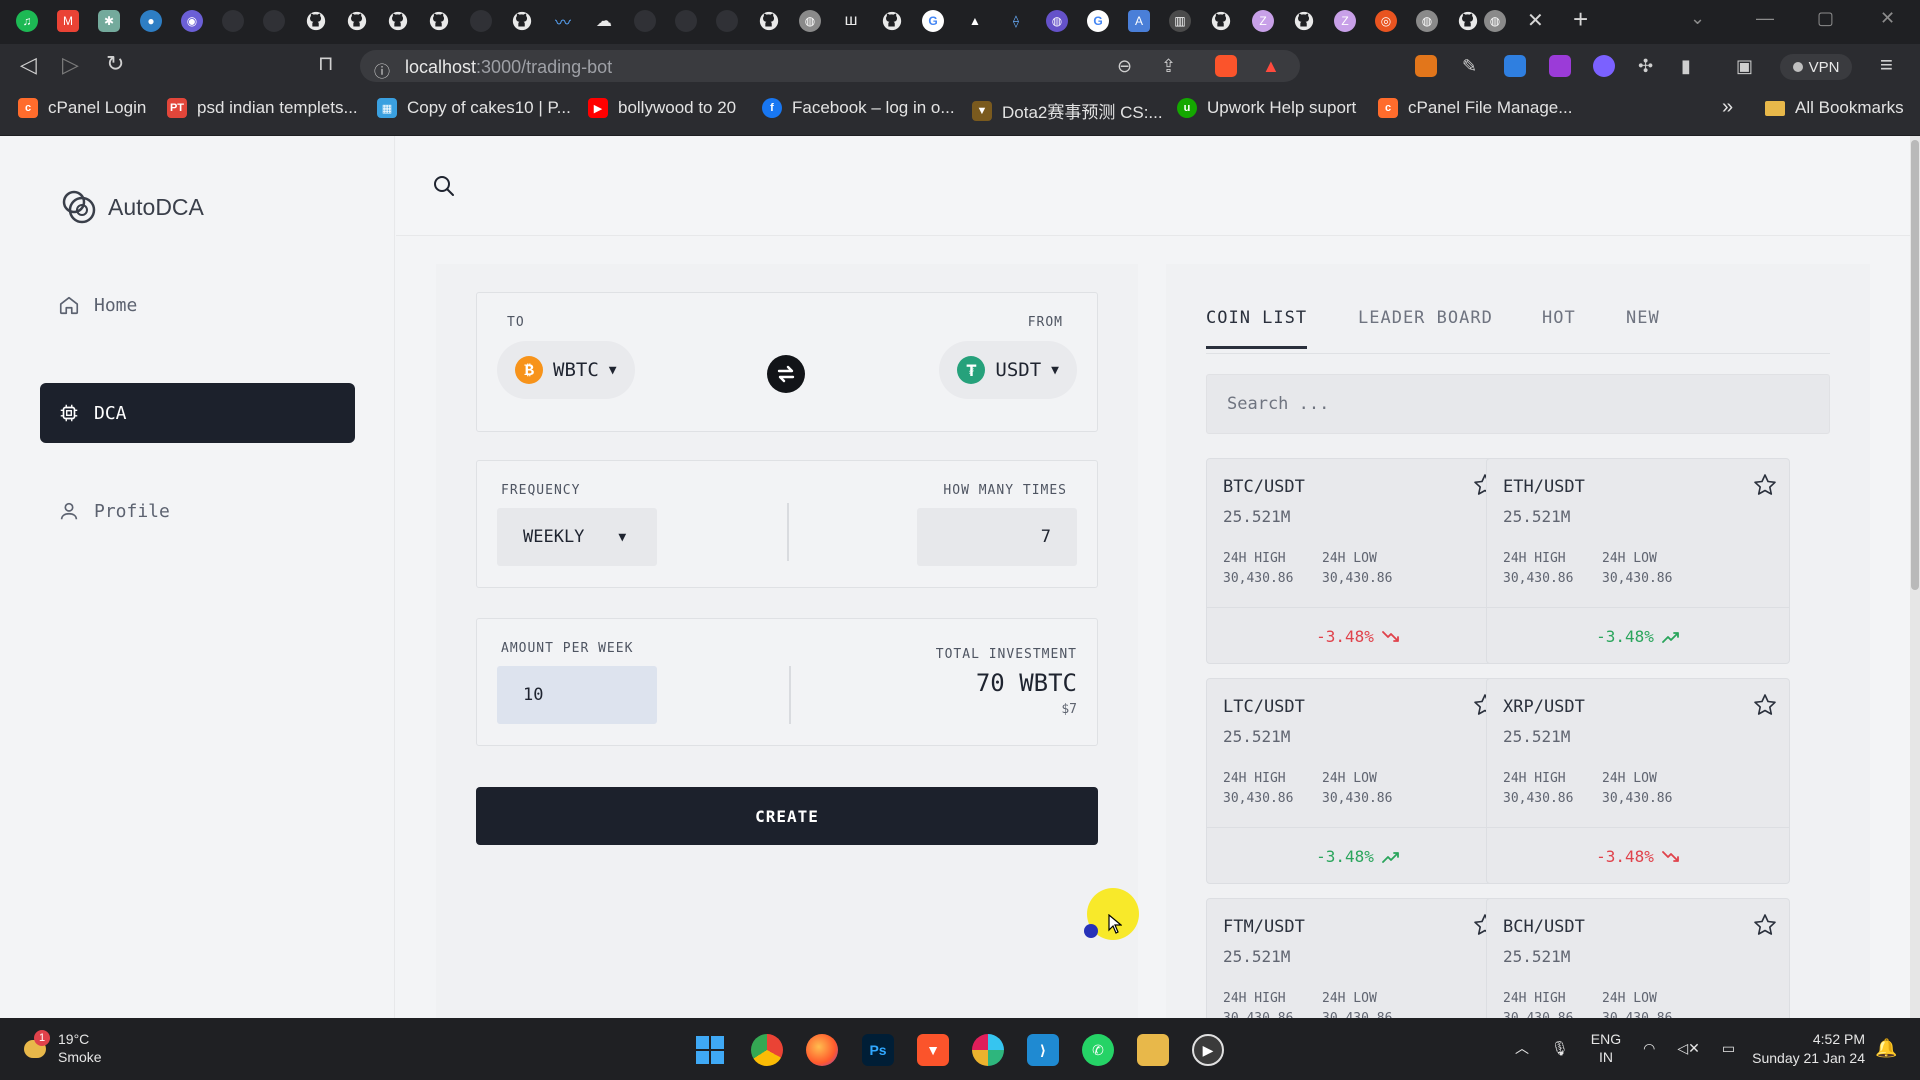  Describe the element at coordinates (767, 1050) in the screenshot. I see `chrome-icon` at that location.